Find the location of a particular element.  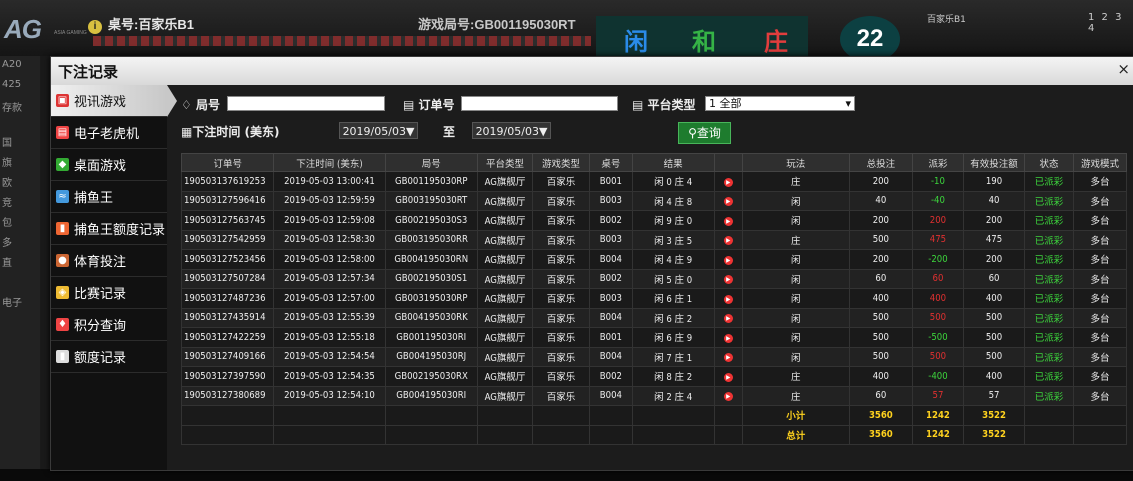

table-cell: 闲 3 庄 5 is located at coordinates (673, 239).